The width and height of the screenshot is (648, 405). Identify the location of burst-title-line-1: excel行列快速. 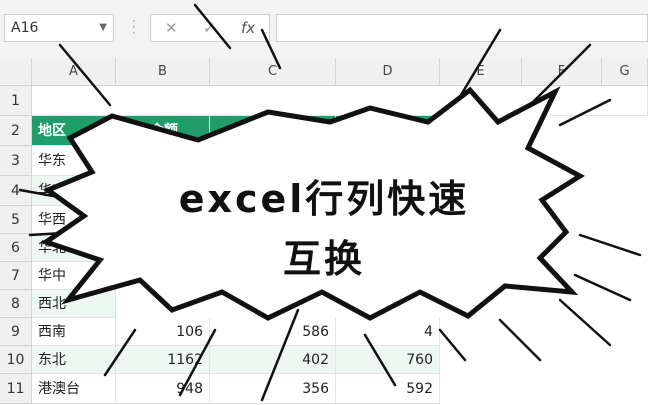
(324, 199).